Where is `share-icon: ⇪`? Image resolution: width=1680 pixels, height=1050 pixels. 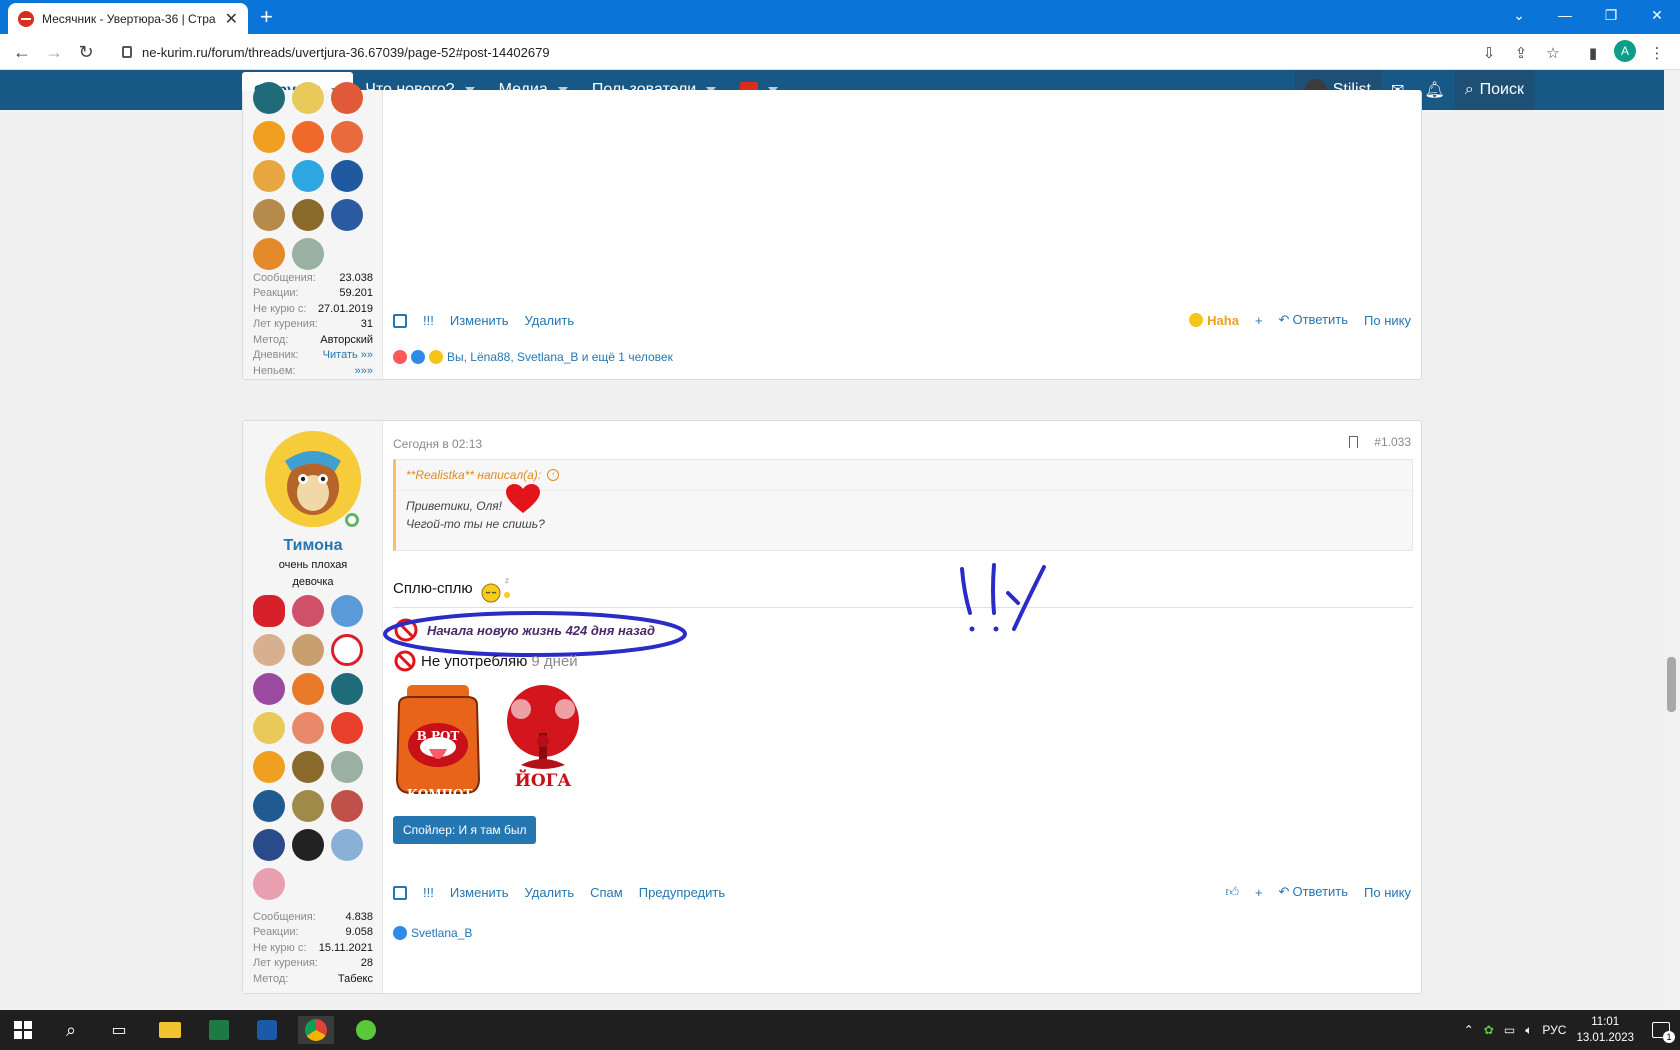
share-icon: ⇪ is located at coordinates (1521, 53).